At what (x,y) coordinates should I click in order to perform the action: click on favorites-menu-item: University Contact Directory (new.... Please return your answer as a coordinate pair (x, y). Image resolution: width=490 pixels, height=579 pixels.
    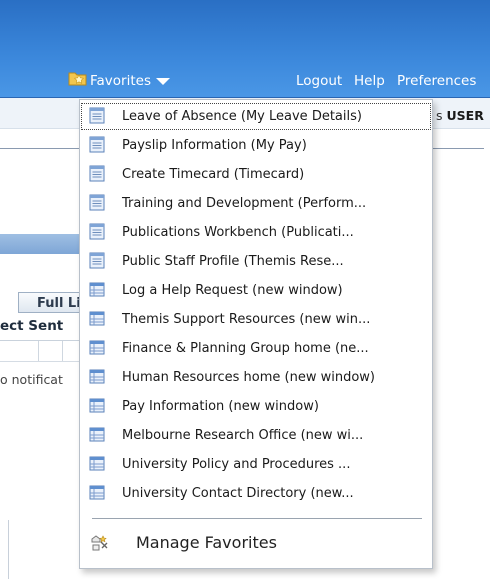
    Looking at the image, I should click on (256, 493).